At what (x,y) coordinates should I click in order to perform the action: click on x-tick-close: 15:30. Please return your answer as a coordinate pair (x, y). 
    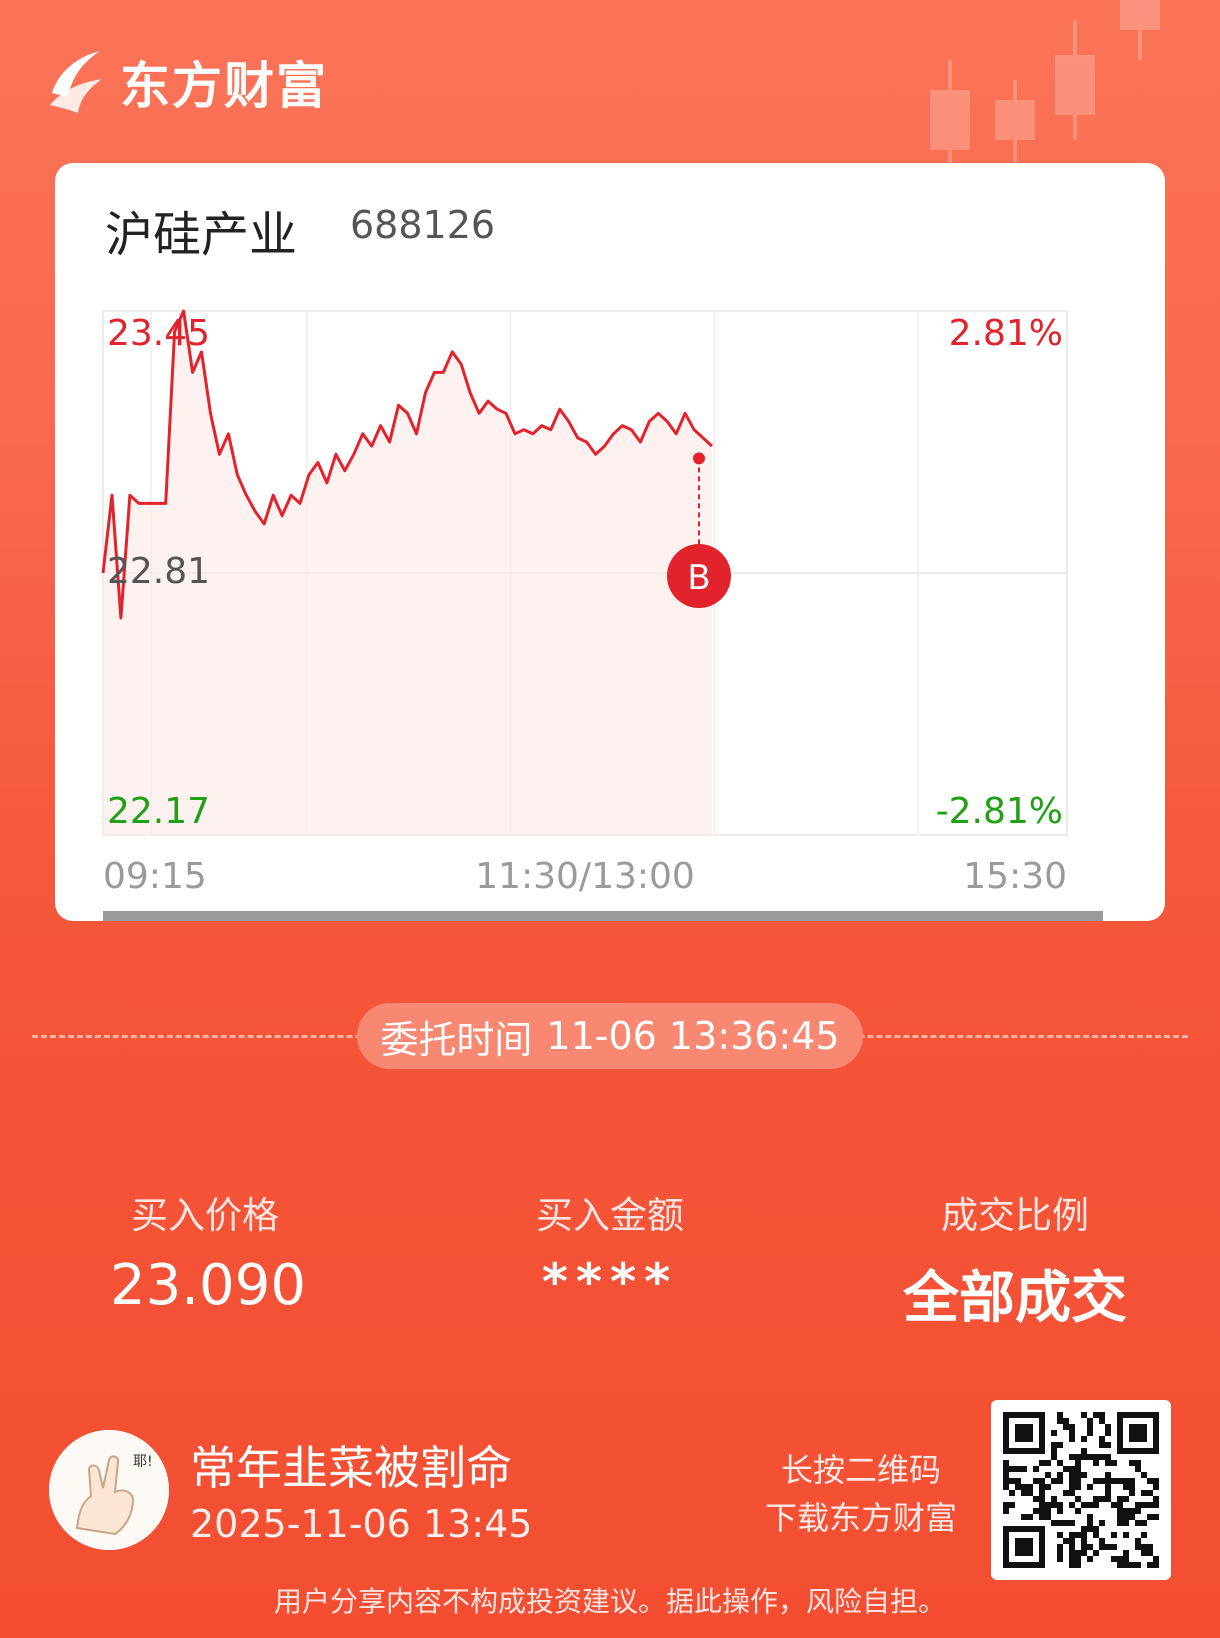
    Looking at the image, I should click on (1015, 876).